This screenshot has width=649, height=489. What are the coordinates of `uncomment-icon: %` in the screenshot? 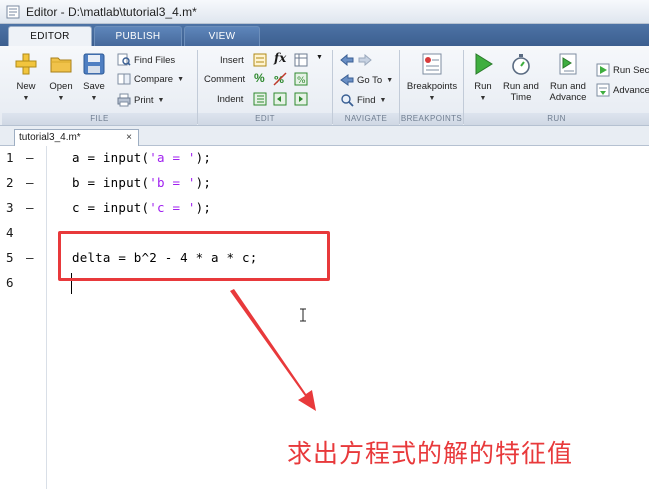 It's located at (280, 79).